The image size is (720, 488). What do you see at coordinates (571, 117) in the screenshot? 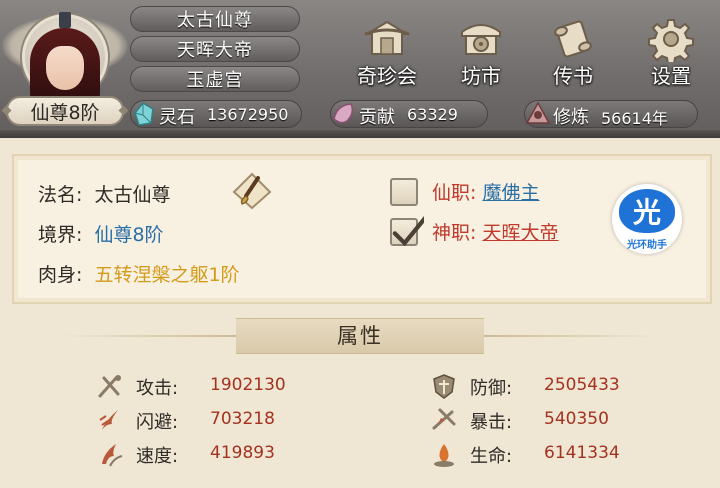
I see `cultivation-label: 修炼` at bounding box center [571, 117].